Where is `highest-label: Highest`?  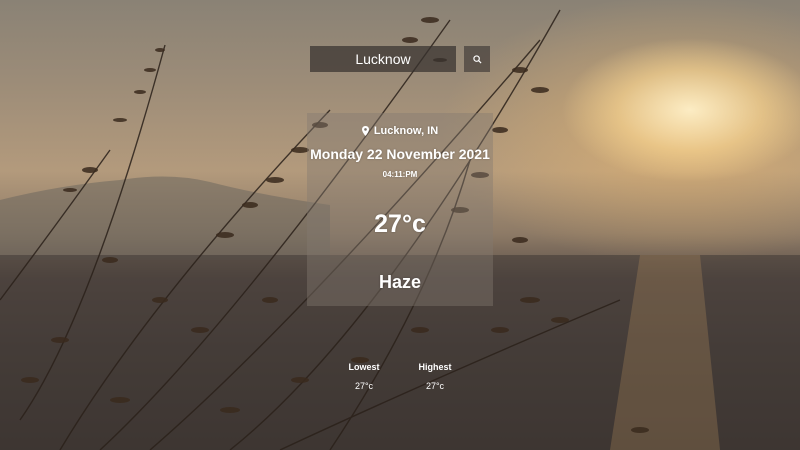 highest-label: Highest is located at coordinates (435, 367).